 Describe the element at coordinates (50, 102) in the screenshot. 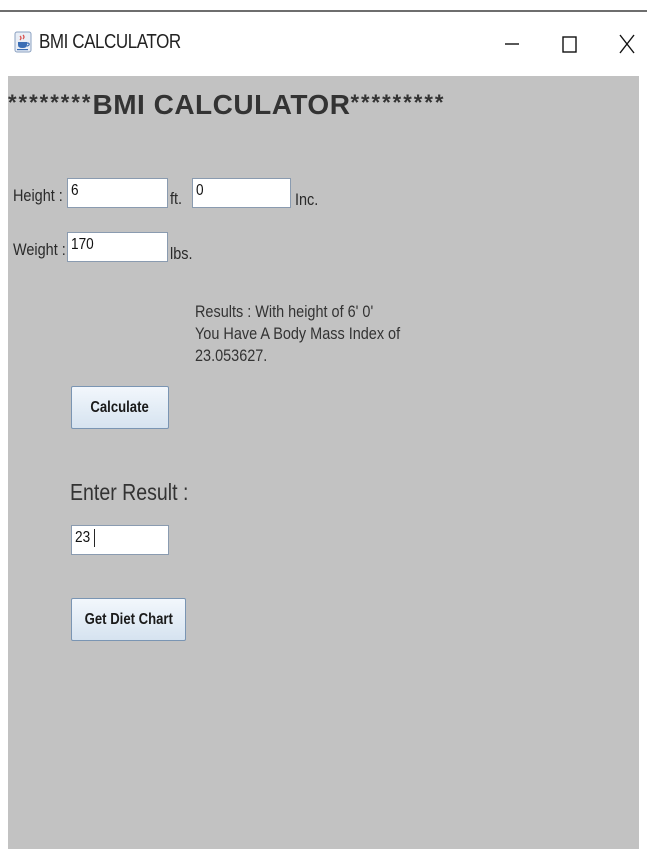

I see `title-prefix-stars: ********` at that location.